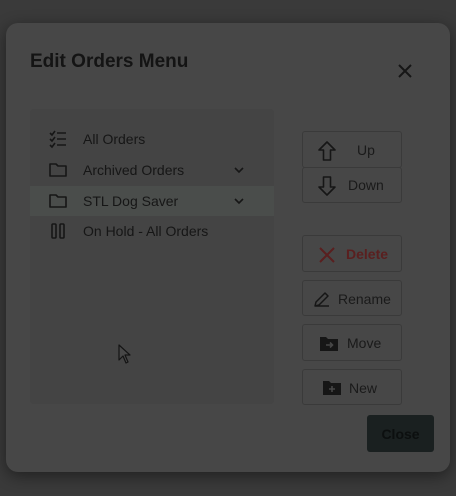  Describe the element at coordinates (367, 254) in the screenshot. I see `delete-label: Delete` at that location.